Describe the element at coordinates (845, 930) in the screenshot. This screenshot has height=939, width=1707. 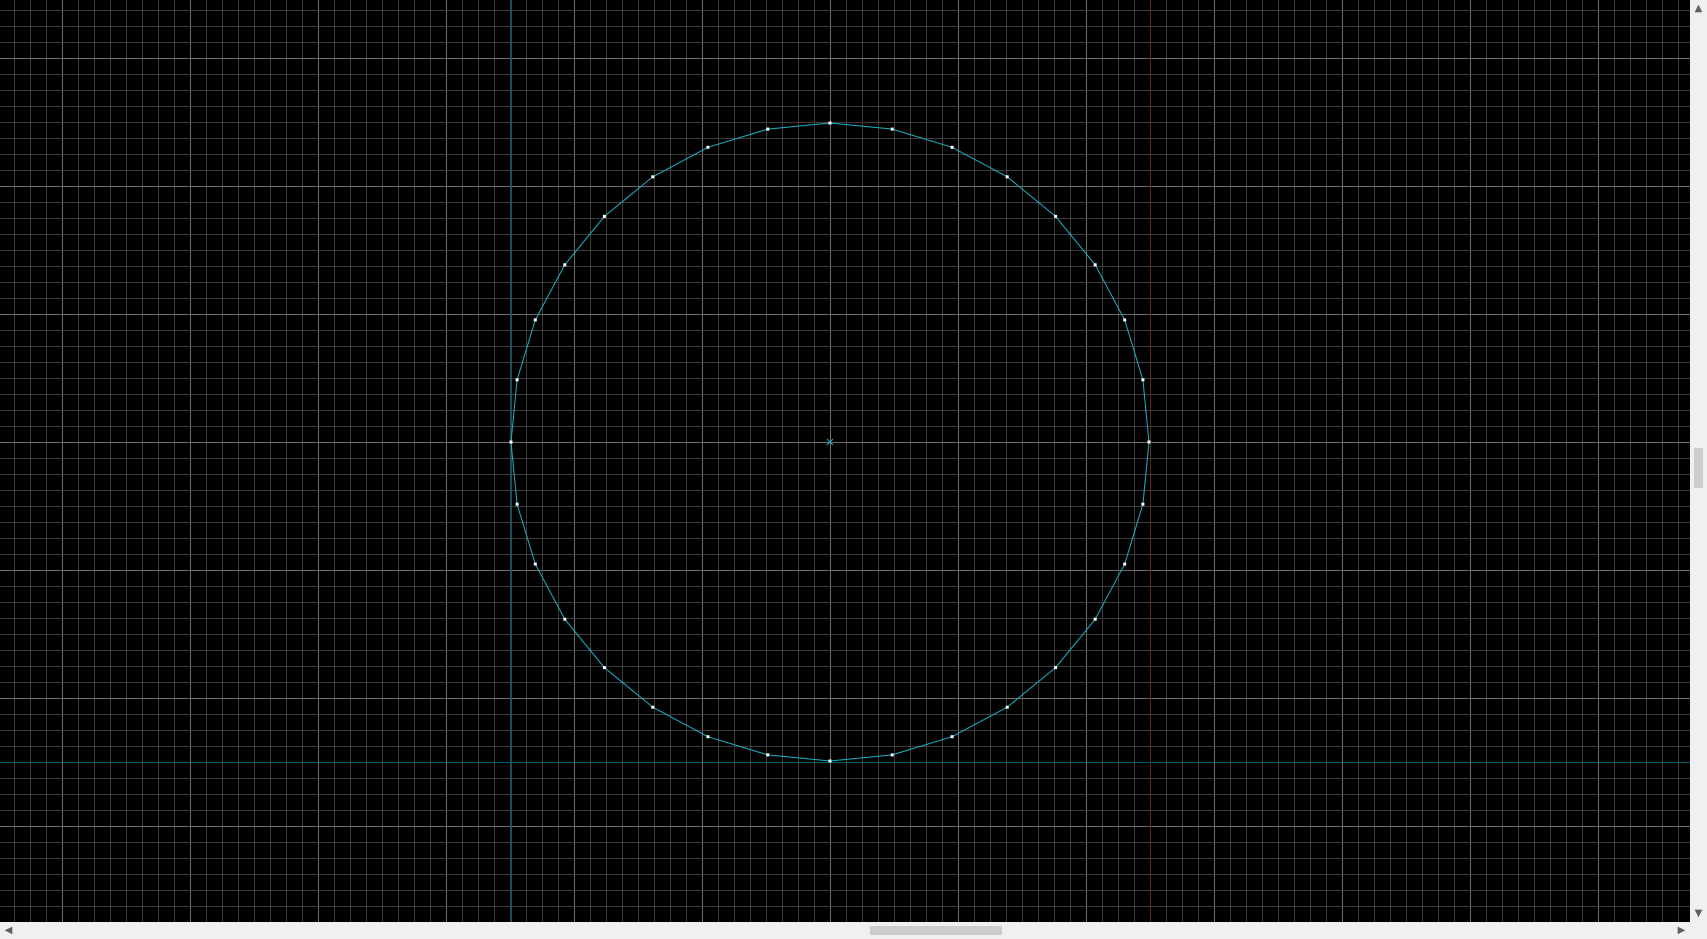
I see `horizontal-scrollbar: ◀ ▶` at that location.